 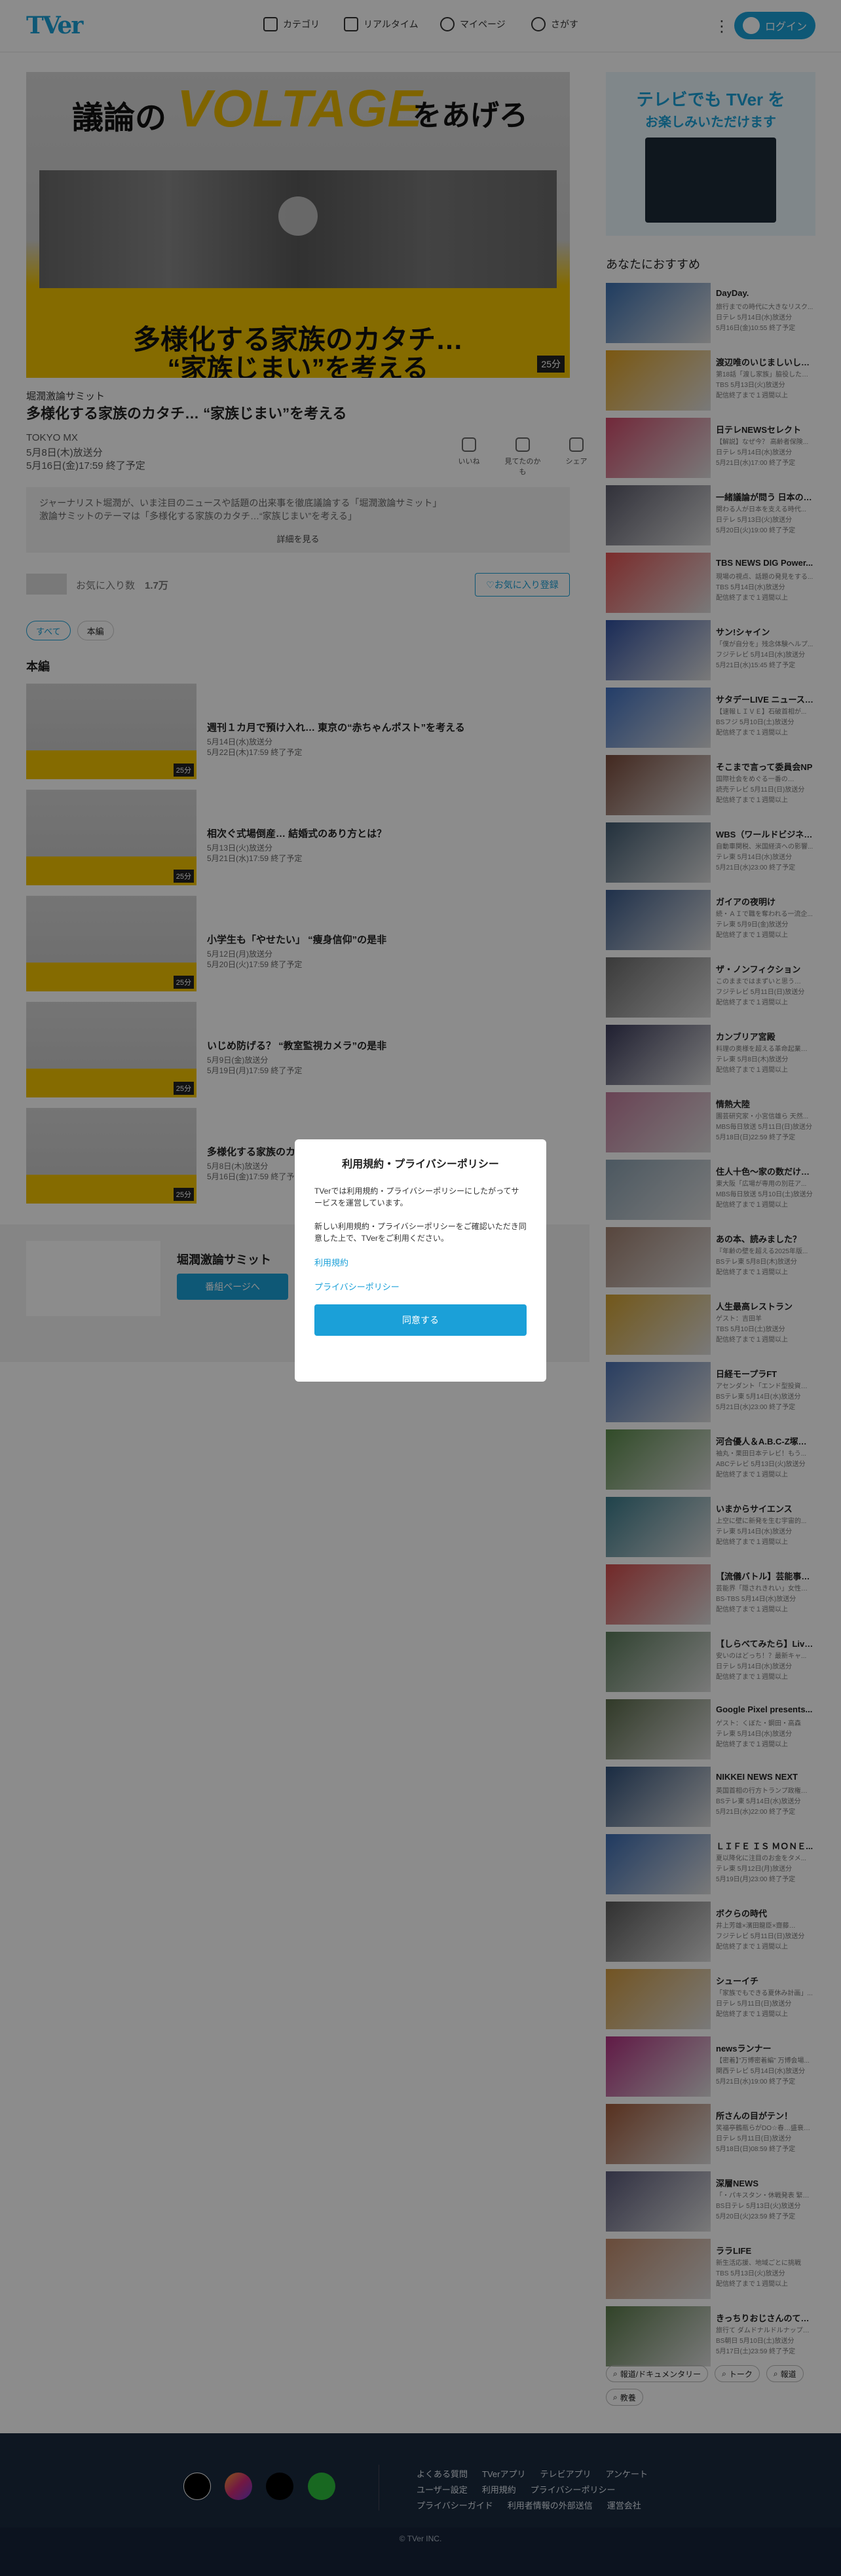 I want to click on privacy-link: プライバシーポリシー, so click(x=421, y=1286).